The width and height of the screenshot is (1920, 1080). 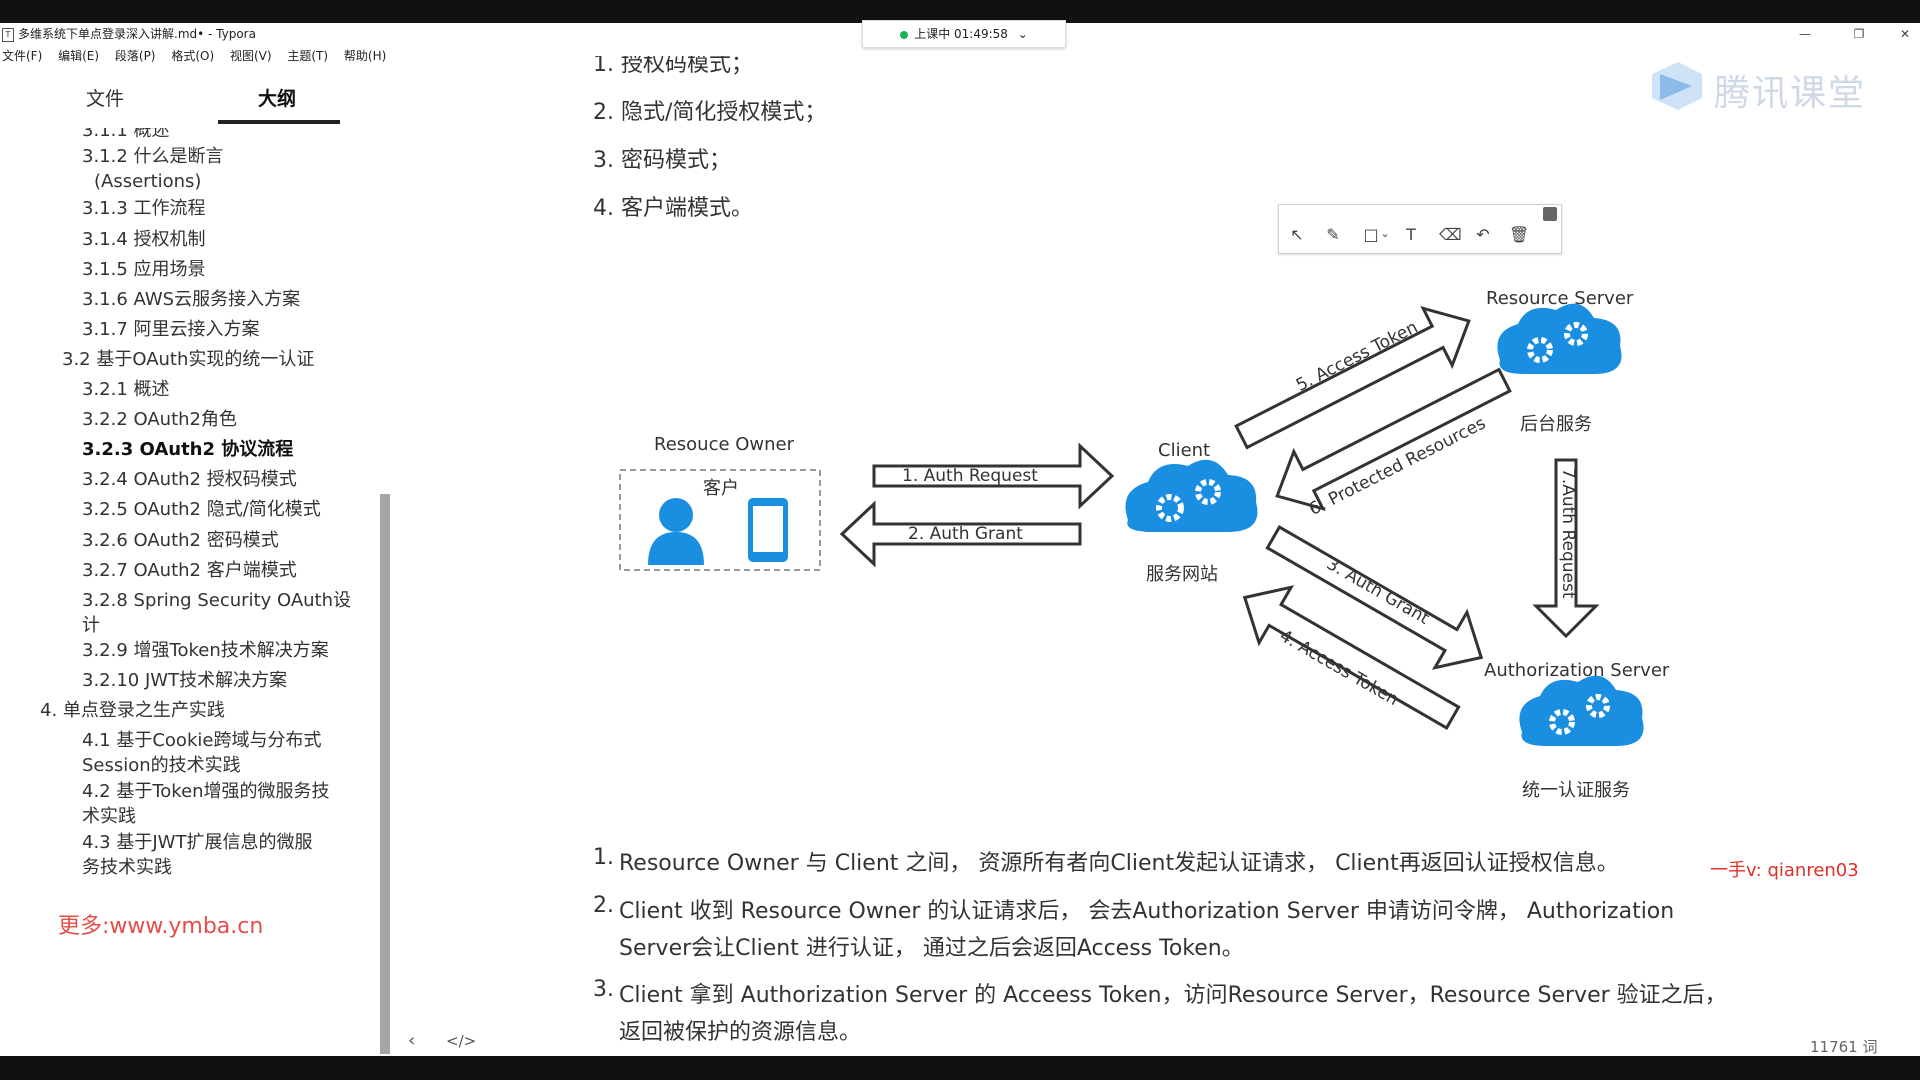 What do you see at coordinates (411, 1040) in the screenshot?
I see `back-arrow-icon: ‹` at bounding box center [411, 1040].